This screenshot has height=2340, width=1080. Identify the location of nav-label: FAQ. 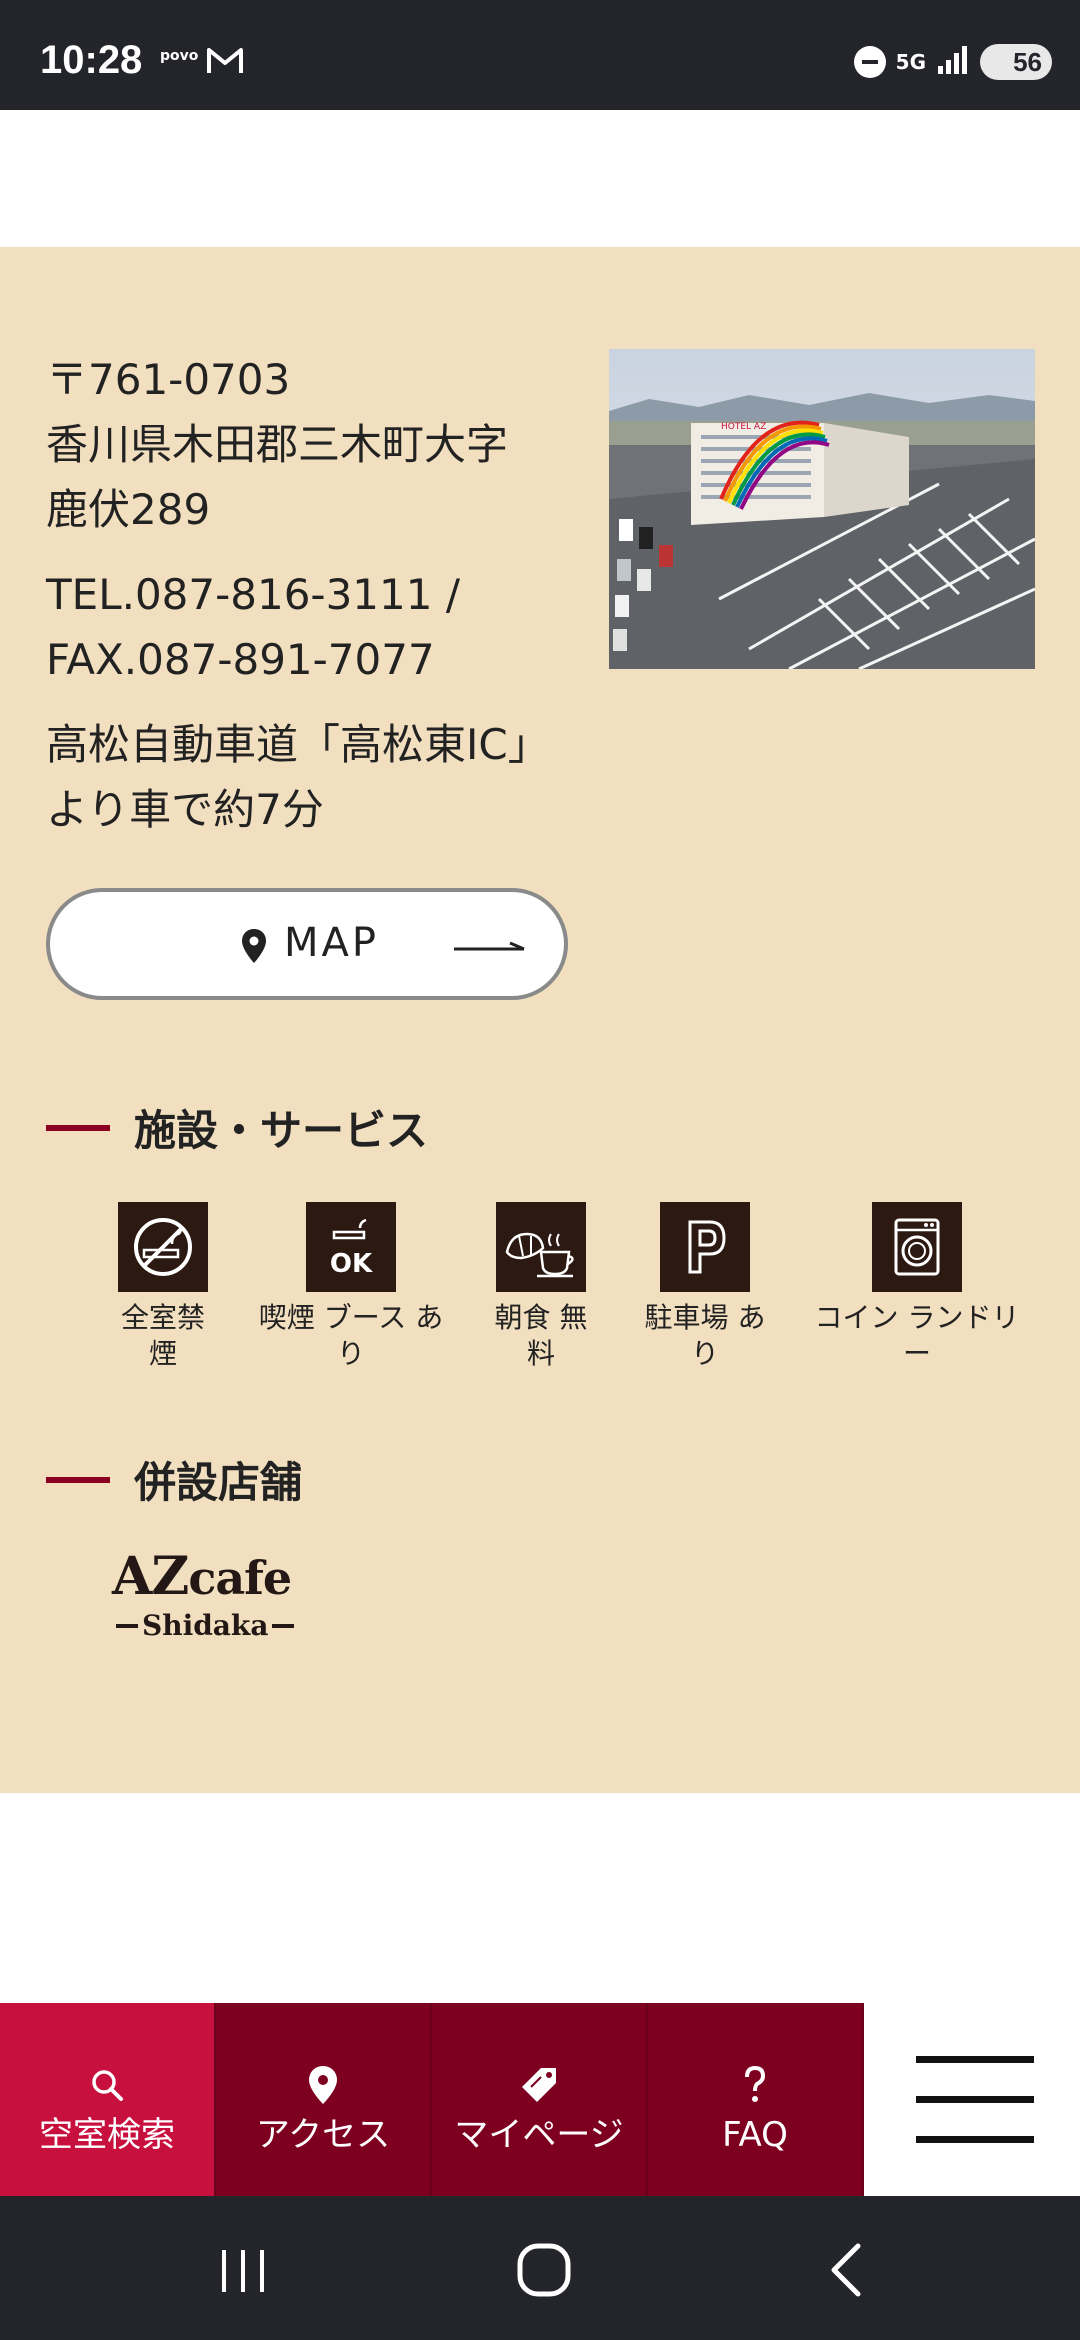
(755, 2135).